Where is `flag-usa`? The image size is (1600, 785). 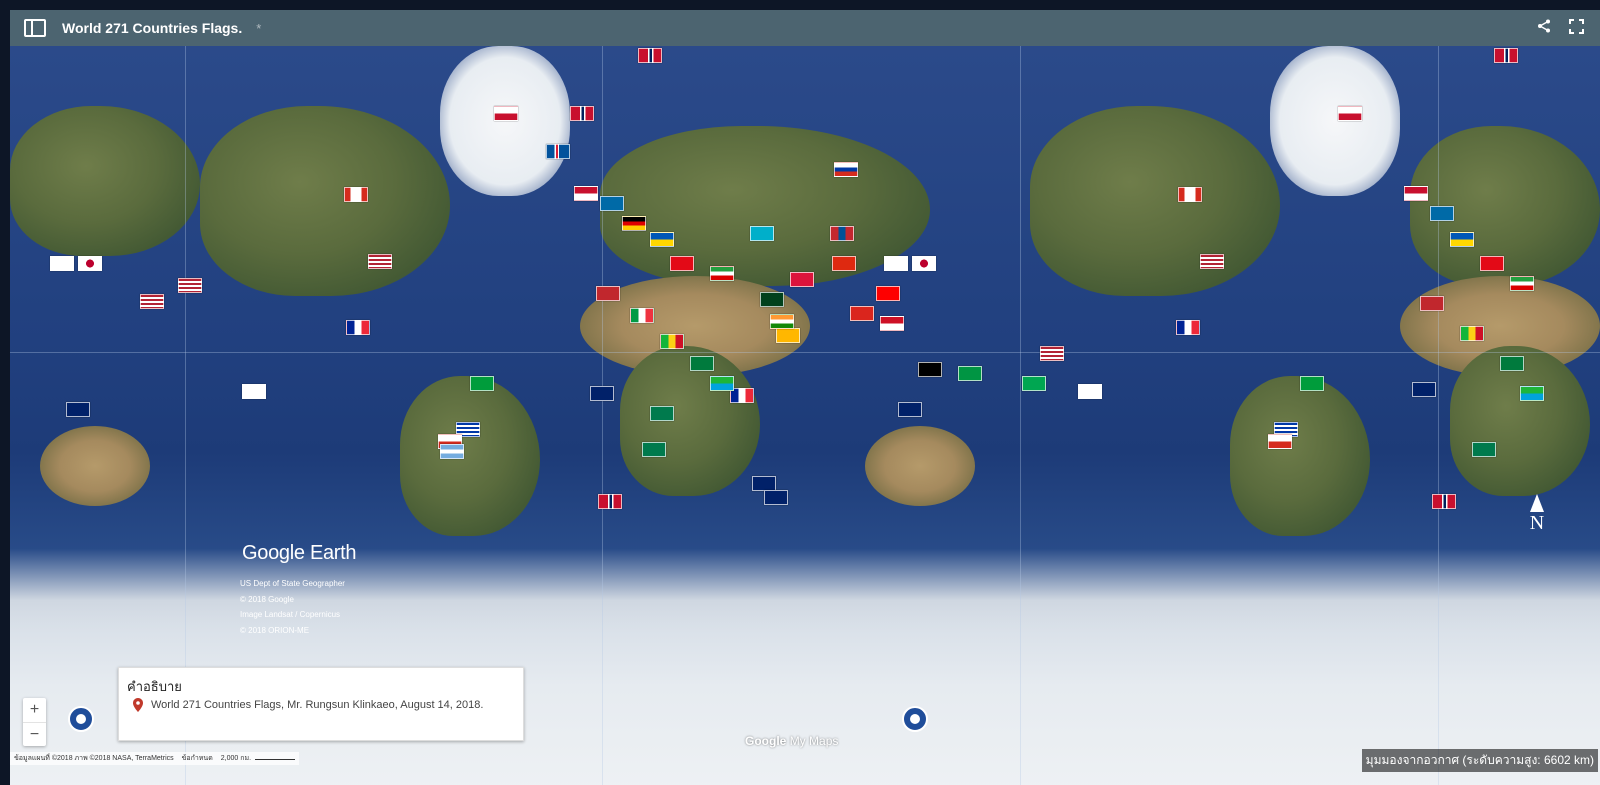 flag-usa is located at coordinates (380, 261).